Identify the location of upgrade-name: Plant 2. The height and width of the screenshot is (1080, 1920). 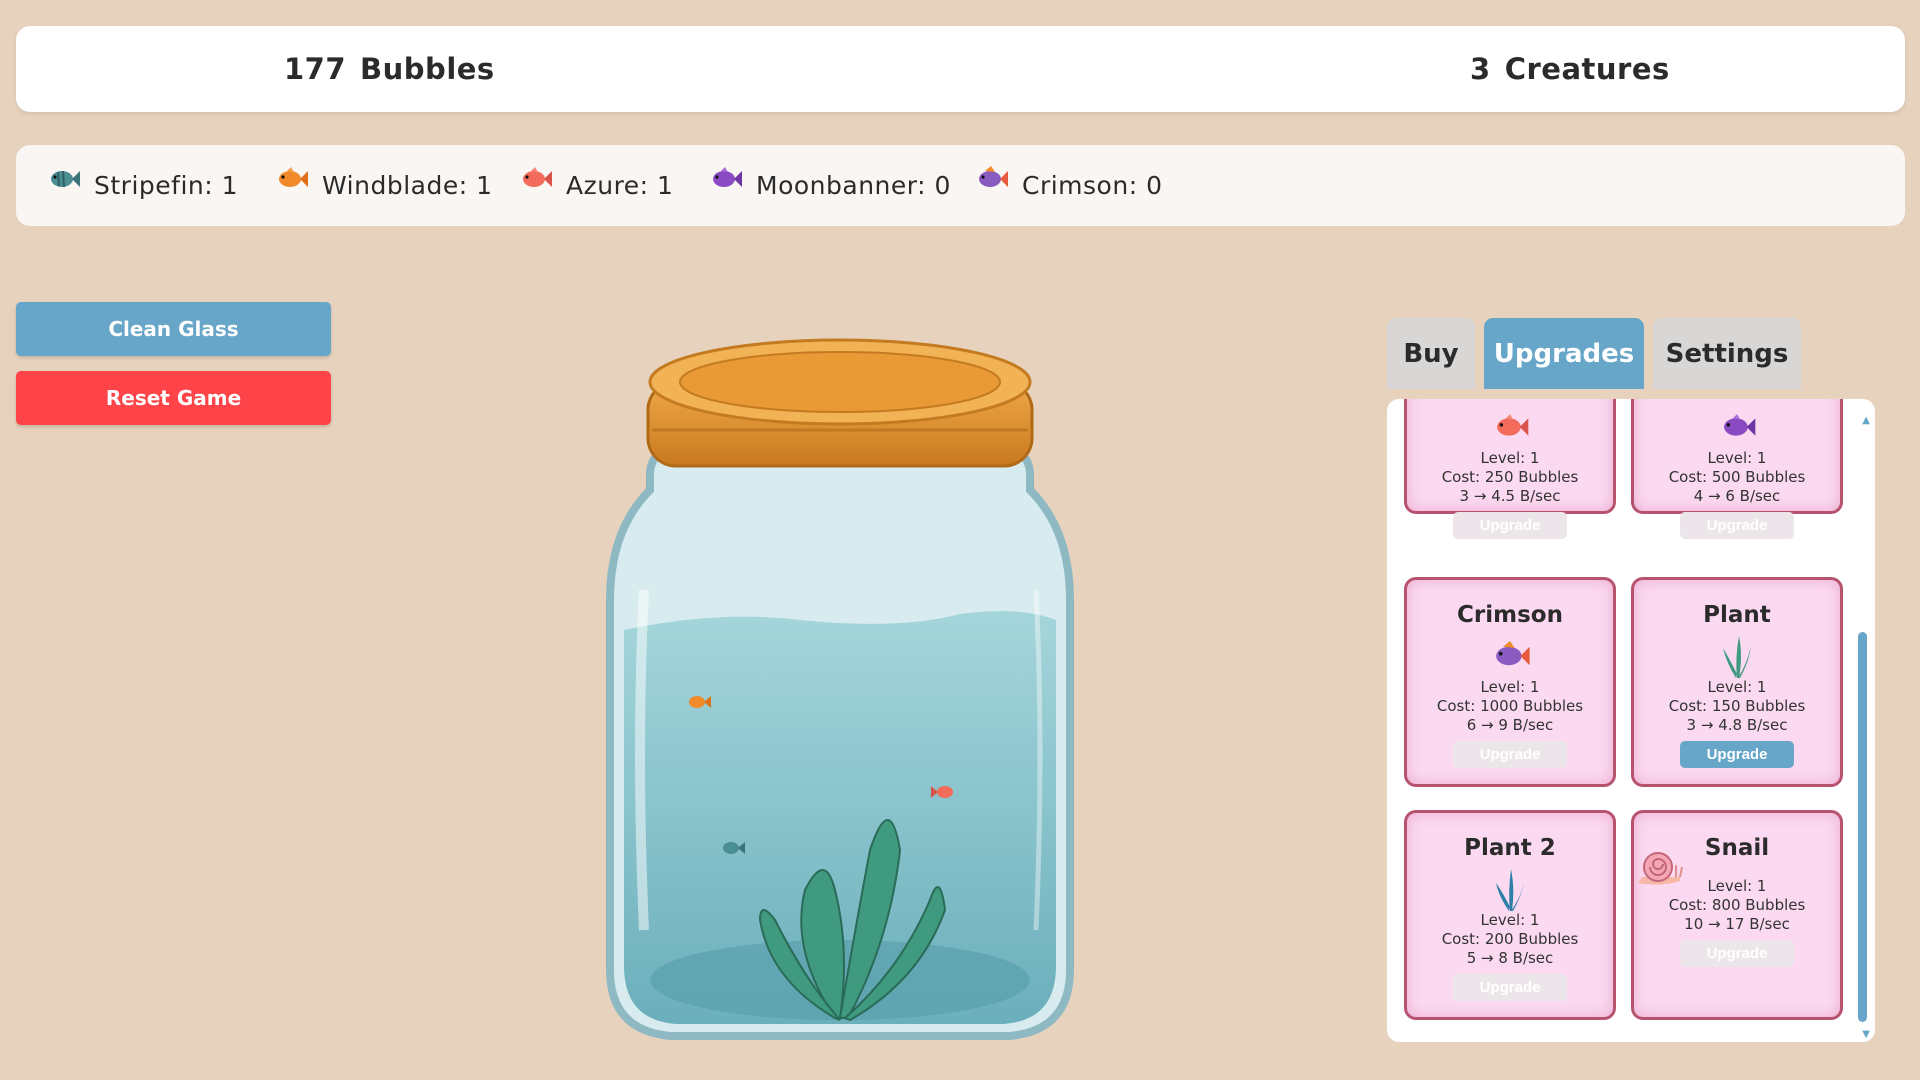
(1510, 848).